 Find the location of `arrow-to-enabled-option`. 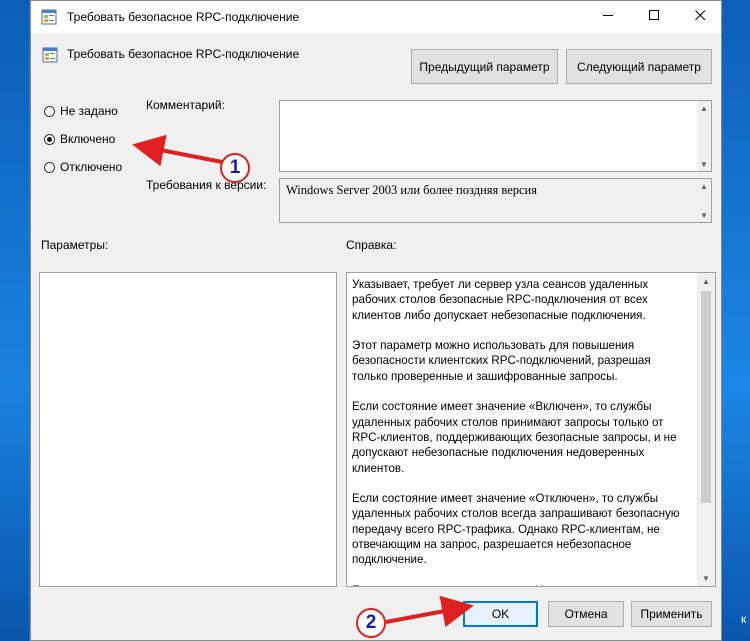

arrow-to-enabled-option is located at coordinates (177, 150).